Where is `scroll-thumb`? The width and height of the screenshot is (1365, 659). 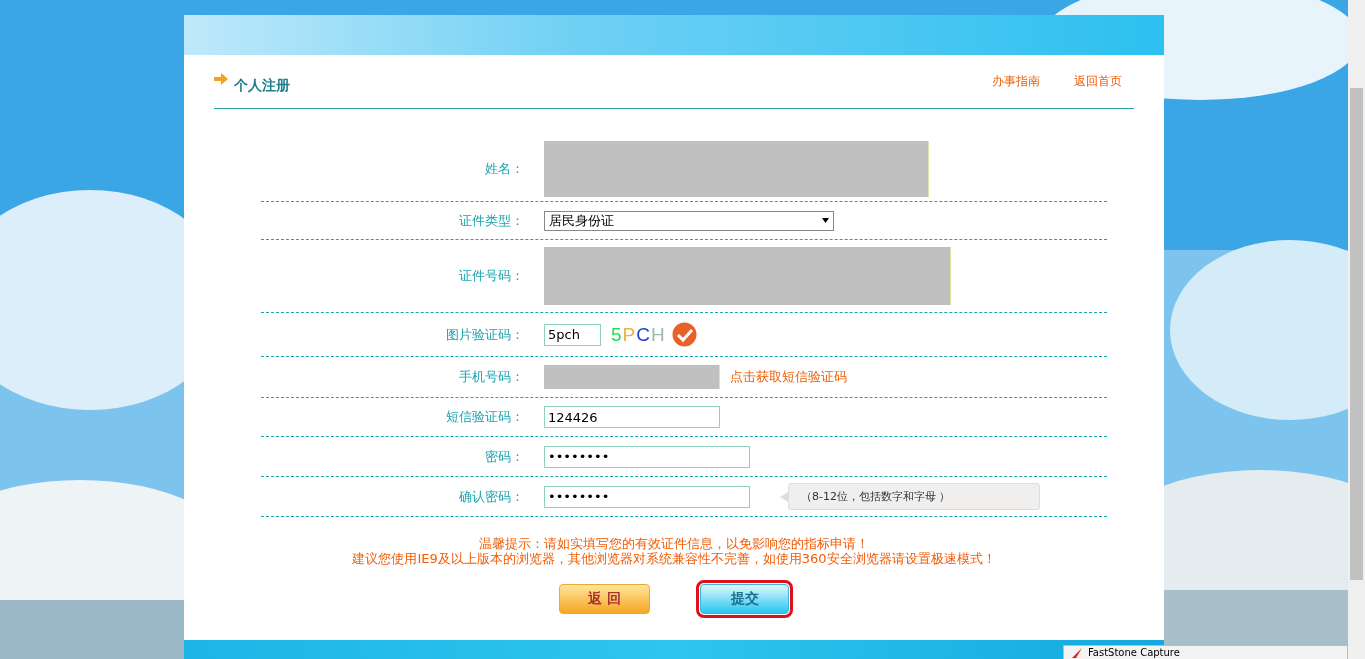
scroll-thumb is located at coordinates (1356, 334).